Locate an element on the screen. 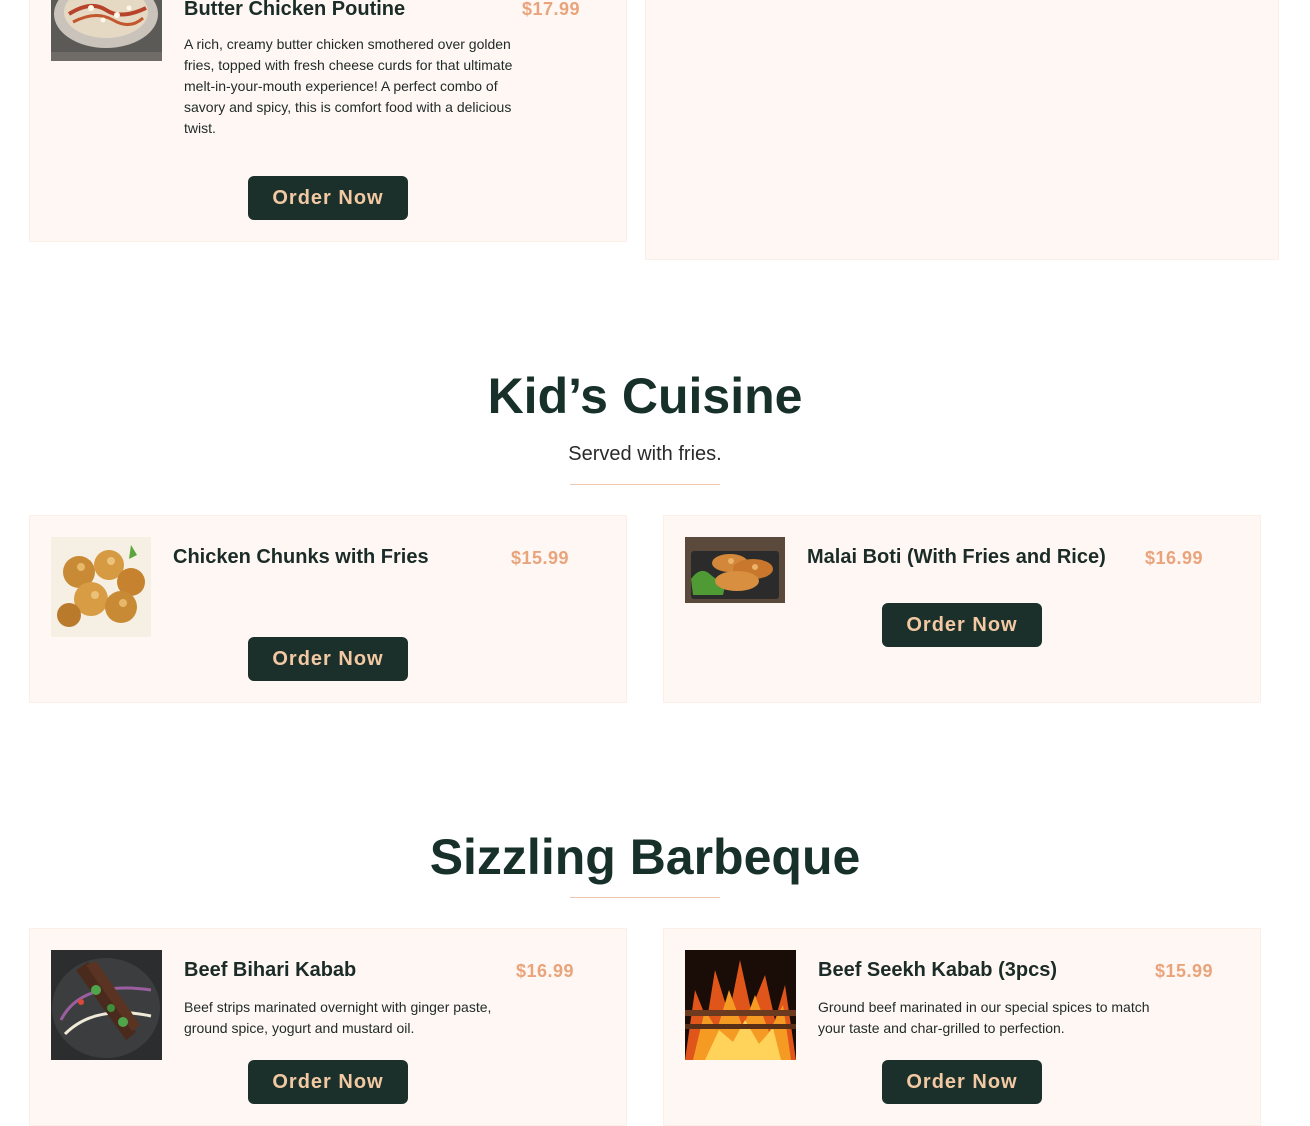 The width and height of the screenshot is (1310, 1126). dish-image-chicken-chunks is located at coordinates (101, 587).